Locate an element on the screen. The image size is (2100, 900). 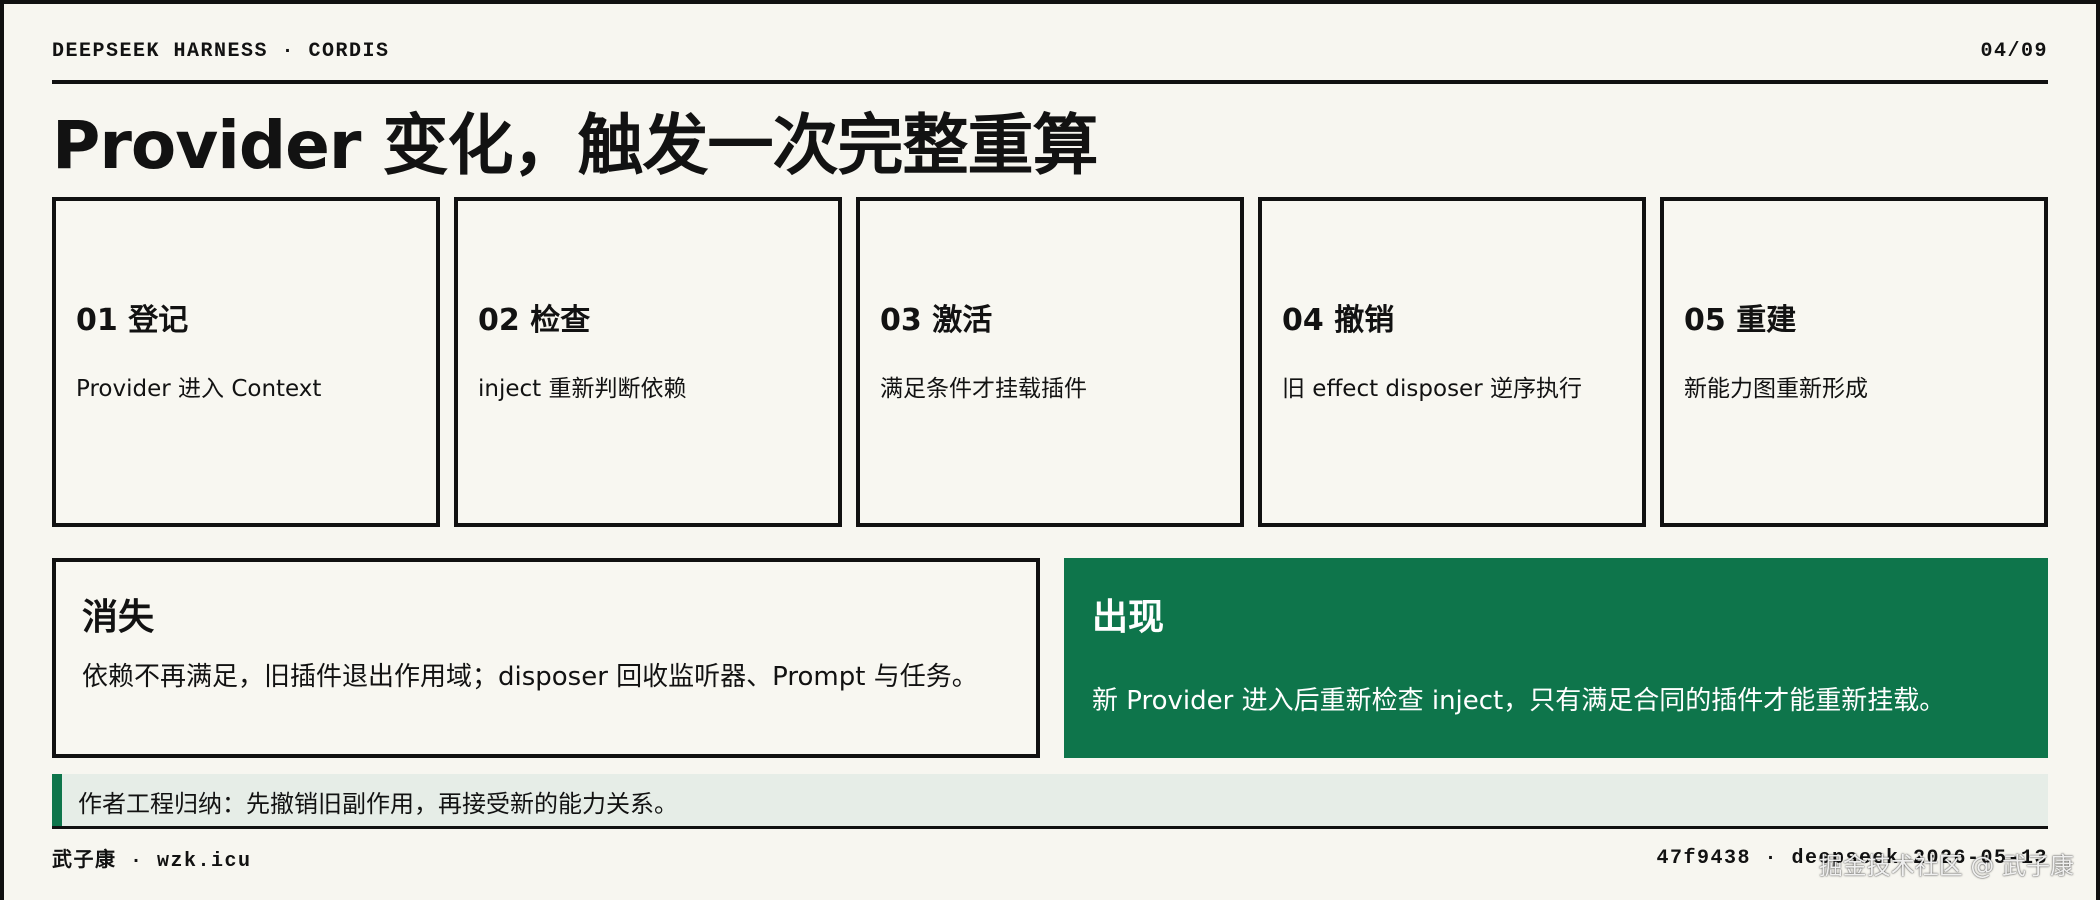
step-desc: 旧 effect disposer 逆序执行 is located at coordinates (1432, 389).